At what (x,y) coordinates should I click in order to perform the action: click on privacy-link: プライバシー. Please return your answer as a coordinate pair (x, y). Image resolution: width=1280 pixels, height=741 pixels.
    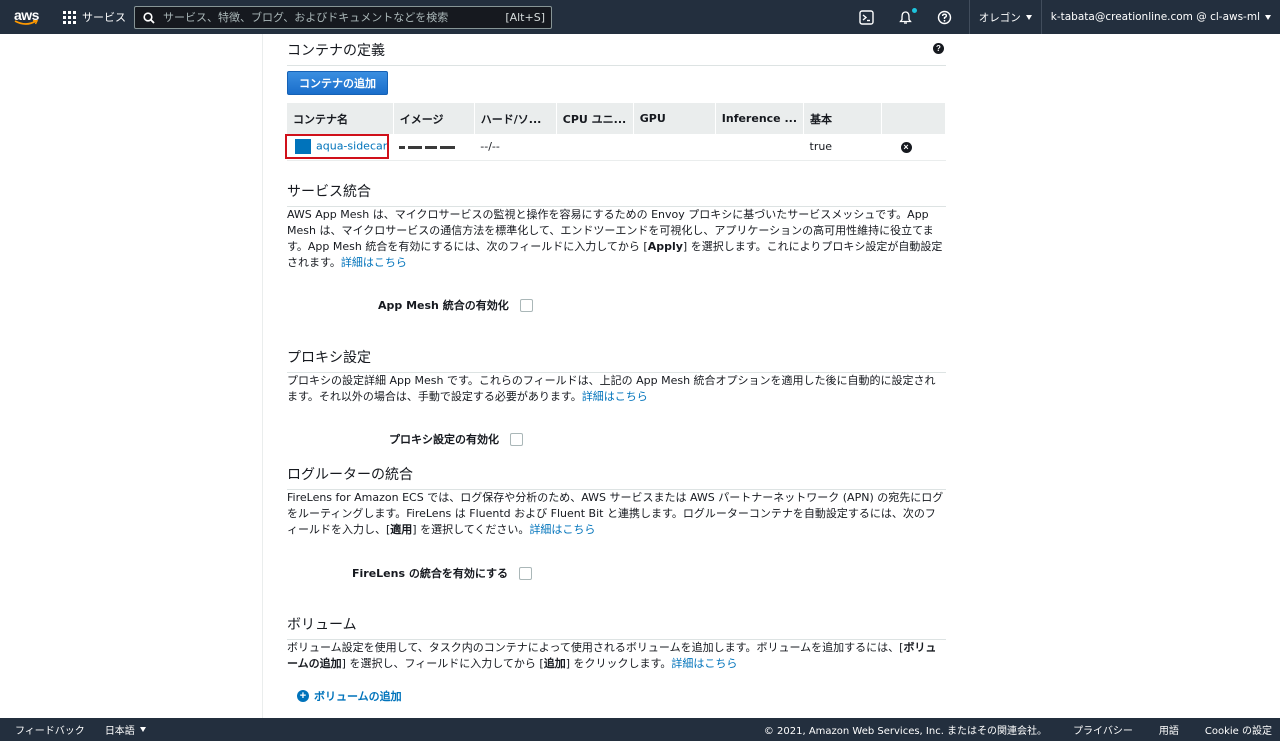
    Looking at the image, I should click on (1103, 729).